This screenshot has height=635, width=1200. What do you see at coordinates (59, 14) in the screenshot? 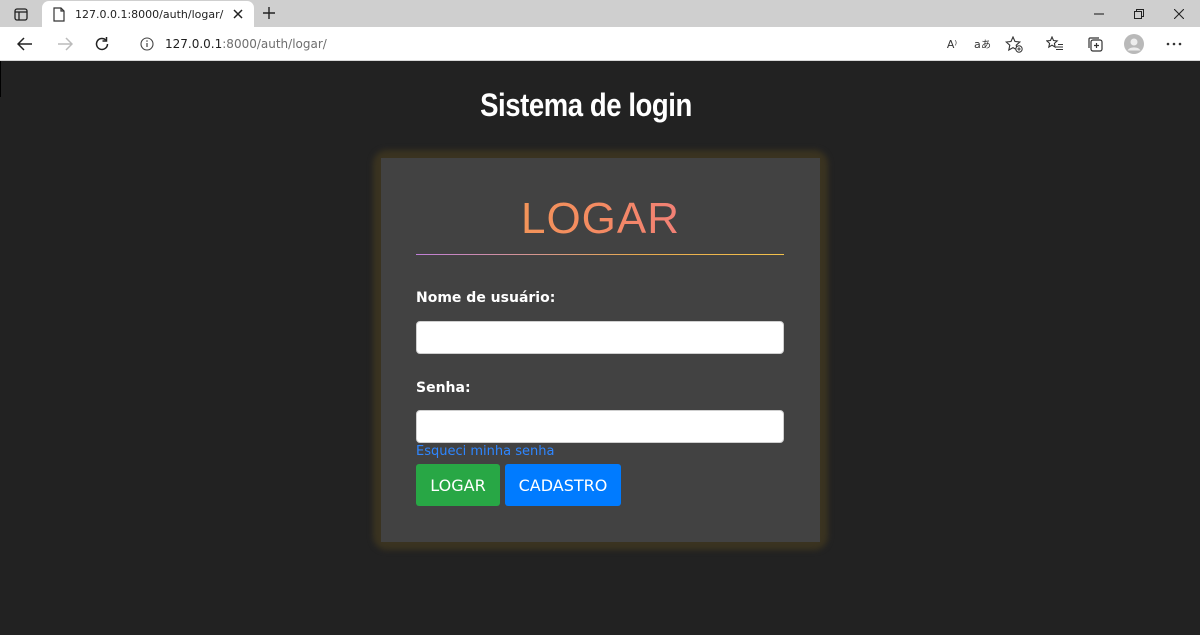
I see `page-icon` at bounding box center [59, 14].